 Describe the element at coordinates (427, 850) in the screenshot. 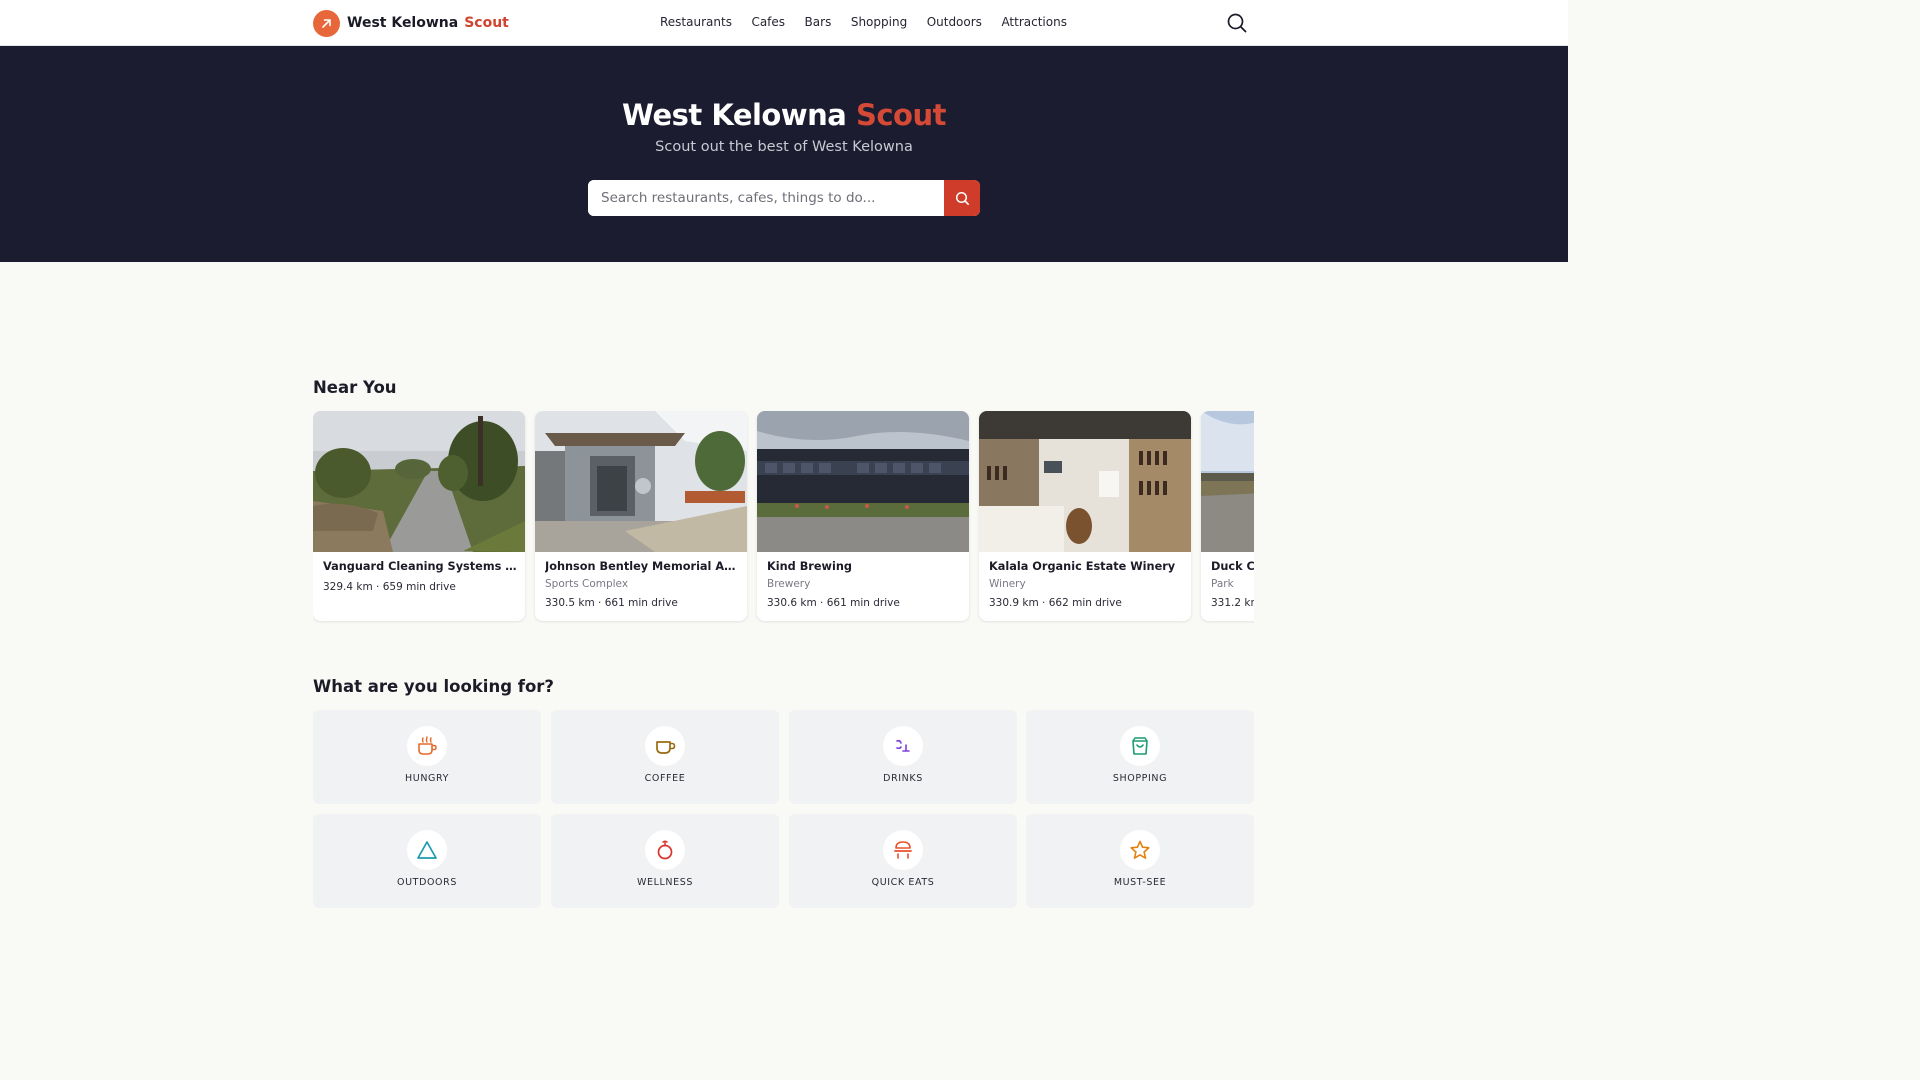

I see `outdoors-icon` at that location.